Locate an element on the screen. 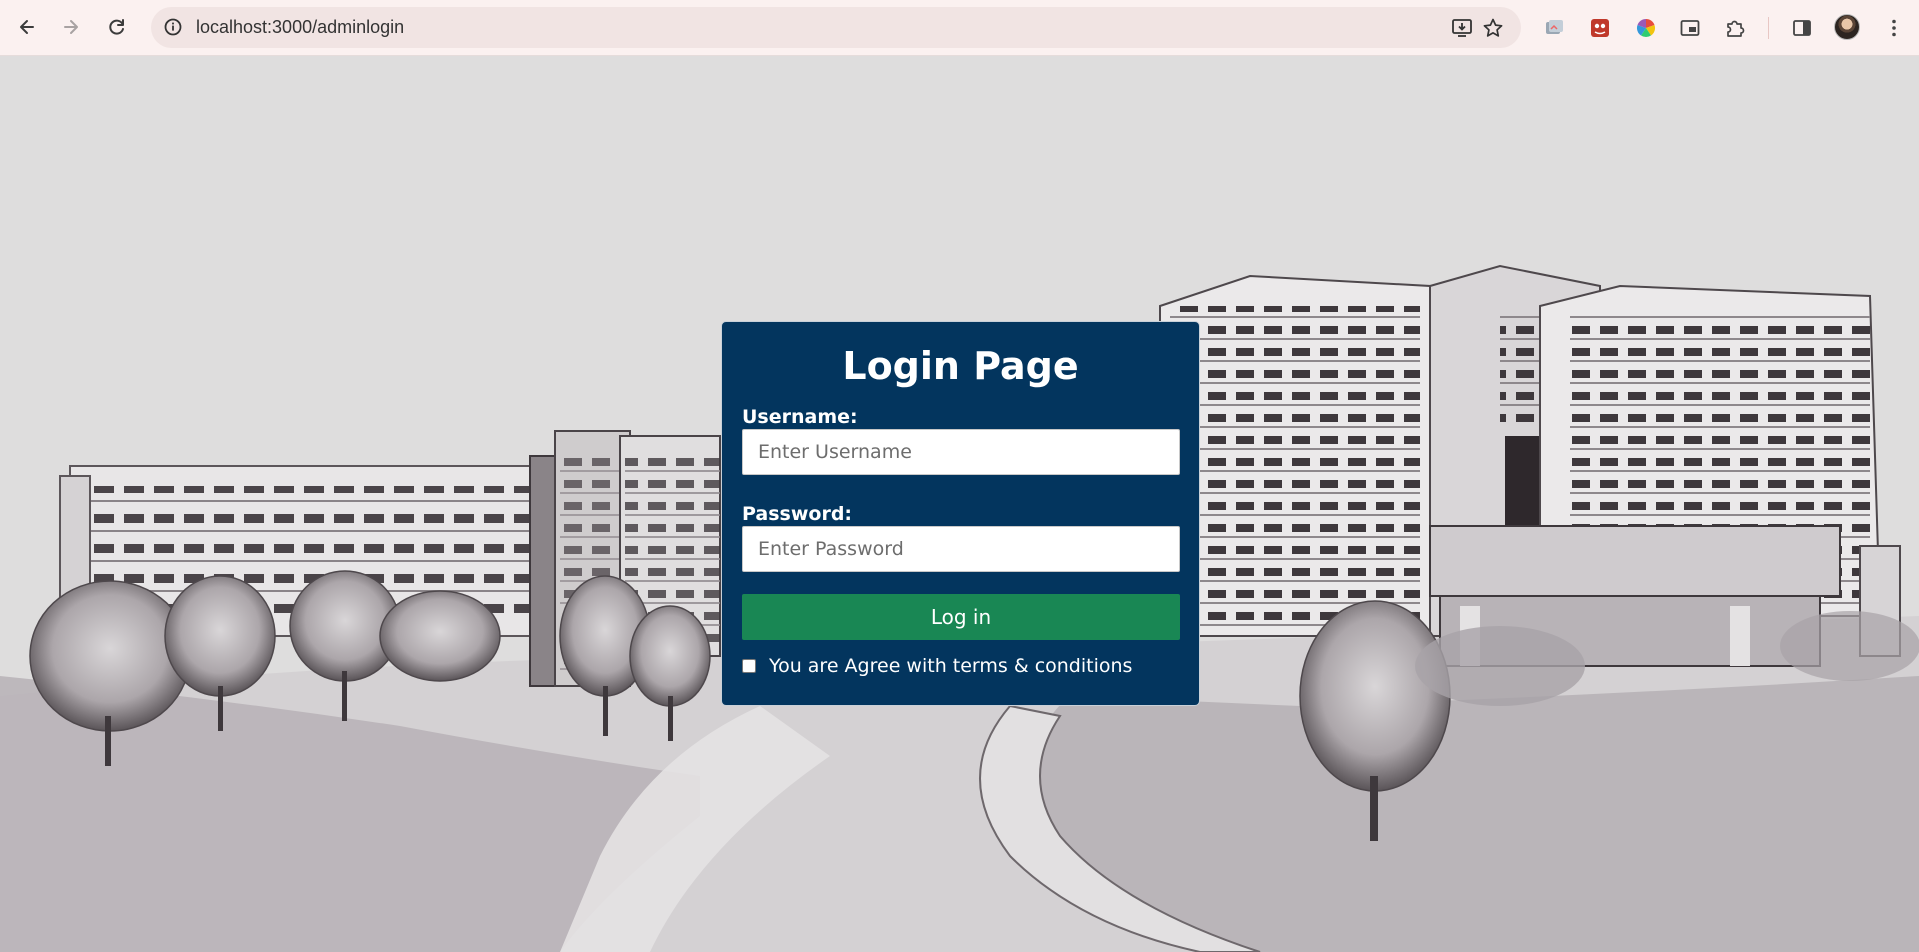 The image size is (1919, 952). toolbar-divider is located at coordinates (1768, 28).